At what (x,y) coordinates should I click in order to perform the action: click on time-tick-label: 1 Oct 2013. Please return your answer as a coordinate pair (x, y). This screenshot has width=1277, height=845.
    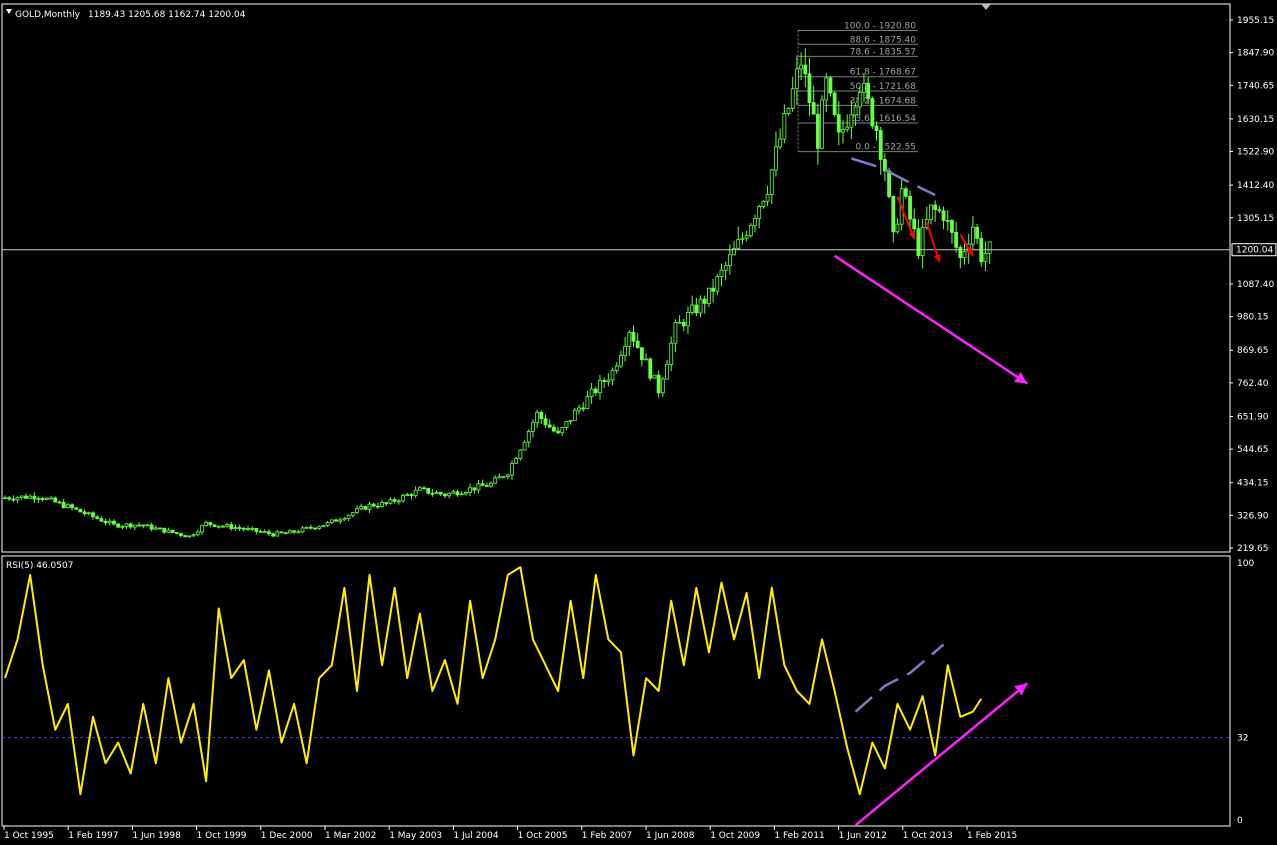
    Looking at the image, I should click on (928, 836).